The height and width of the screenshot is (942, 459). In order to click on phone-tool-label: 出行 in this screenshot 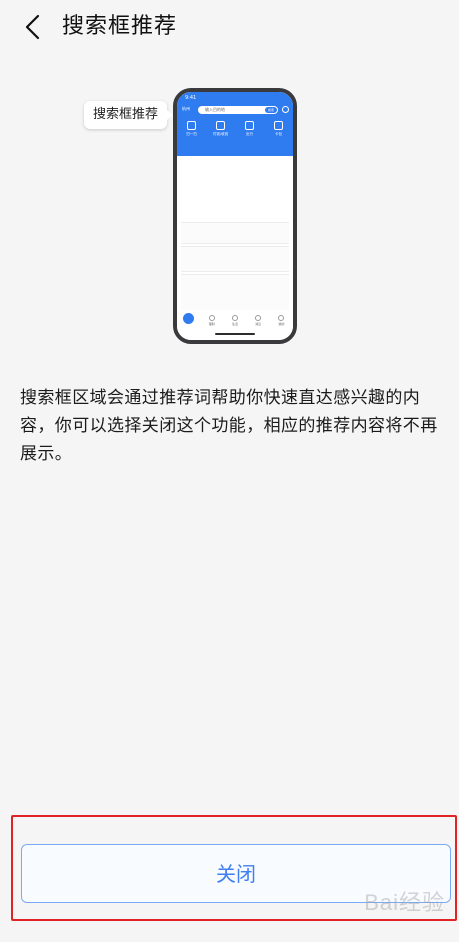, I will do `click(249, 134)`.